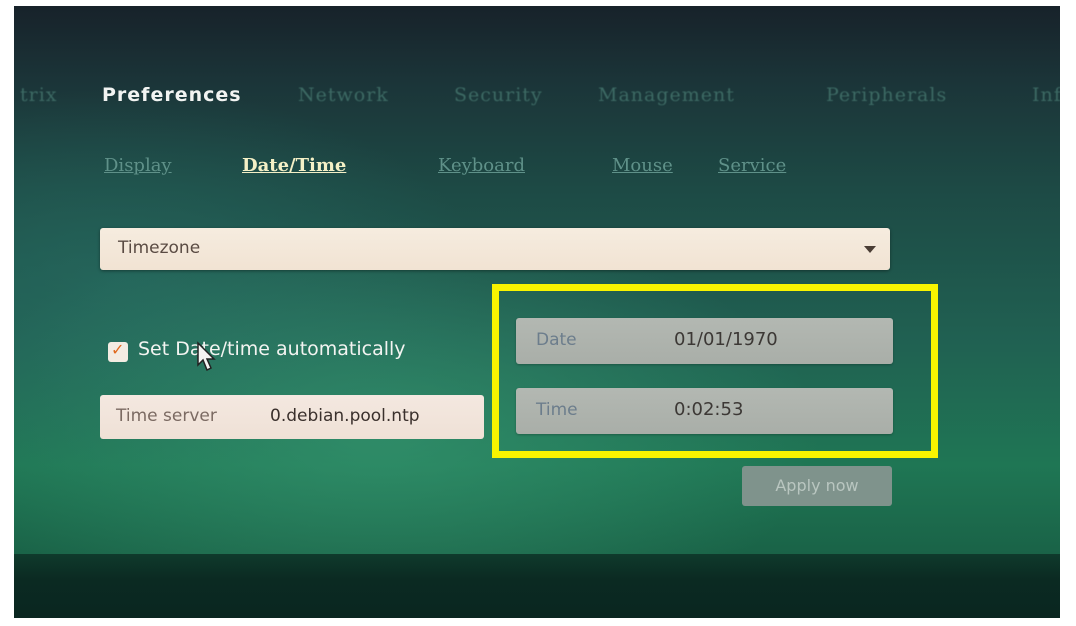 The width and height of the screenshot is (1076, 626). Describe the element at coordinates (537, 586) in the screenshot. I see `screen-bottom-bezel` at that location.